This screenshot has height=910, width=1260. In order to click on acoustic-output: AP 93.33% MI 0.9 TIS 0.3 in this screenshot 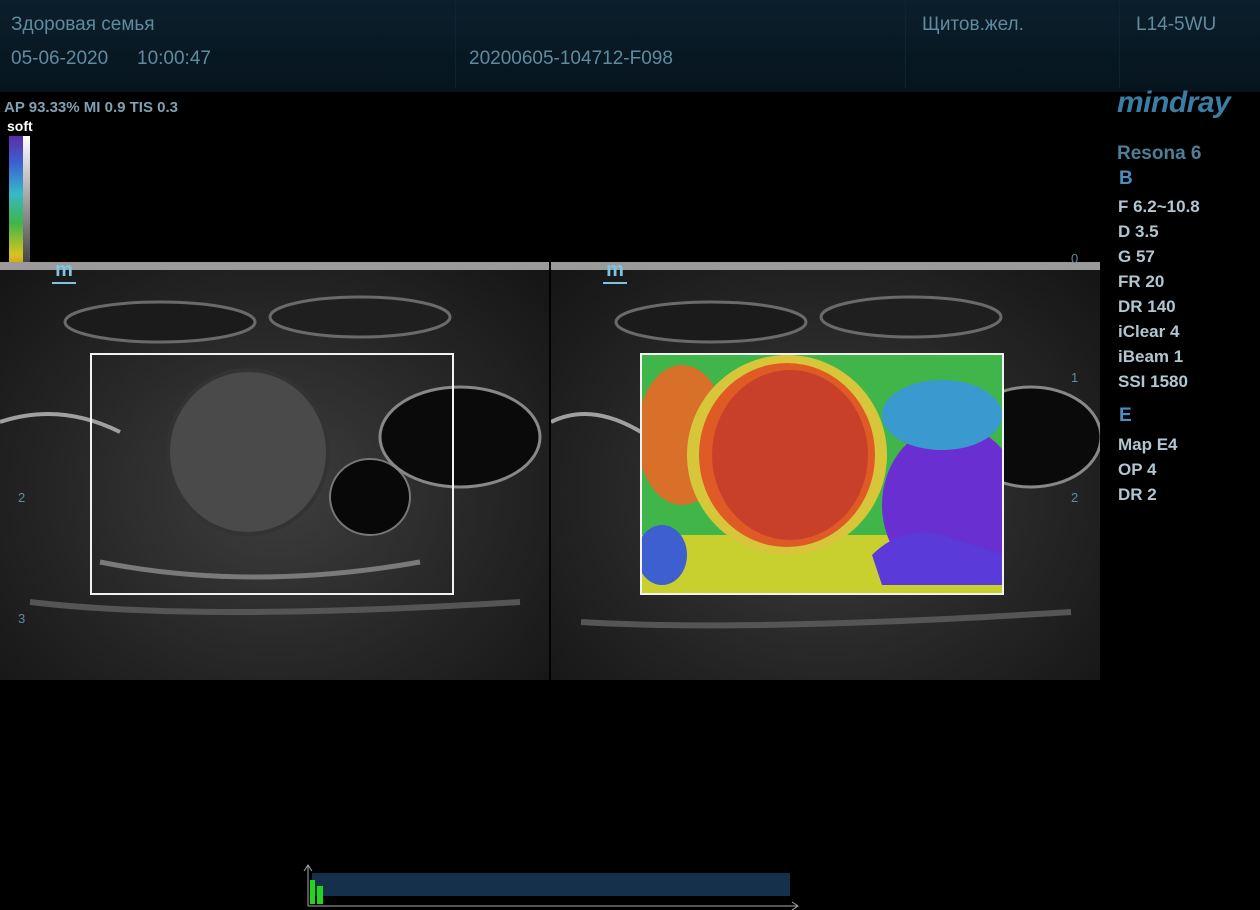, I will do `click(91, 107)`.